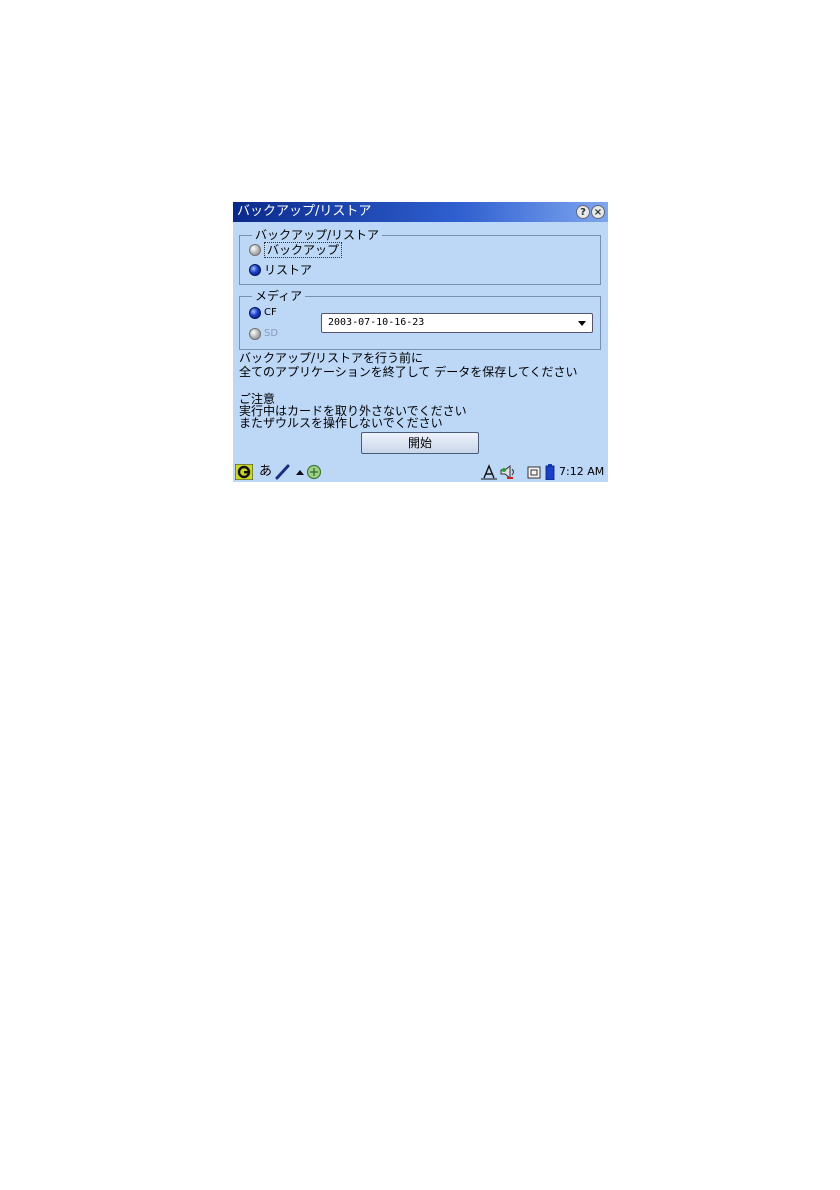 The image size is (840, 1190). Describe the element at coordinates (457, 323) in the screenshot. I see `backup-file-select: 2003-07-10-16-23` at that location.